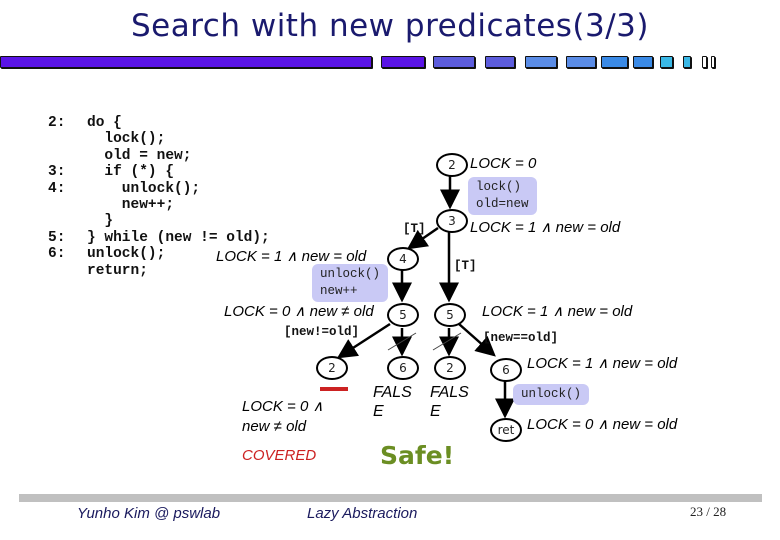 This screenshot has height=540, width=780. I want to click on guard-new-eq-old: [new==old], so click(521, 338).